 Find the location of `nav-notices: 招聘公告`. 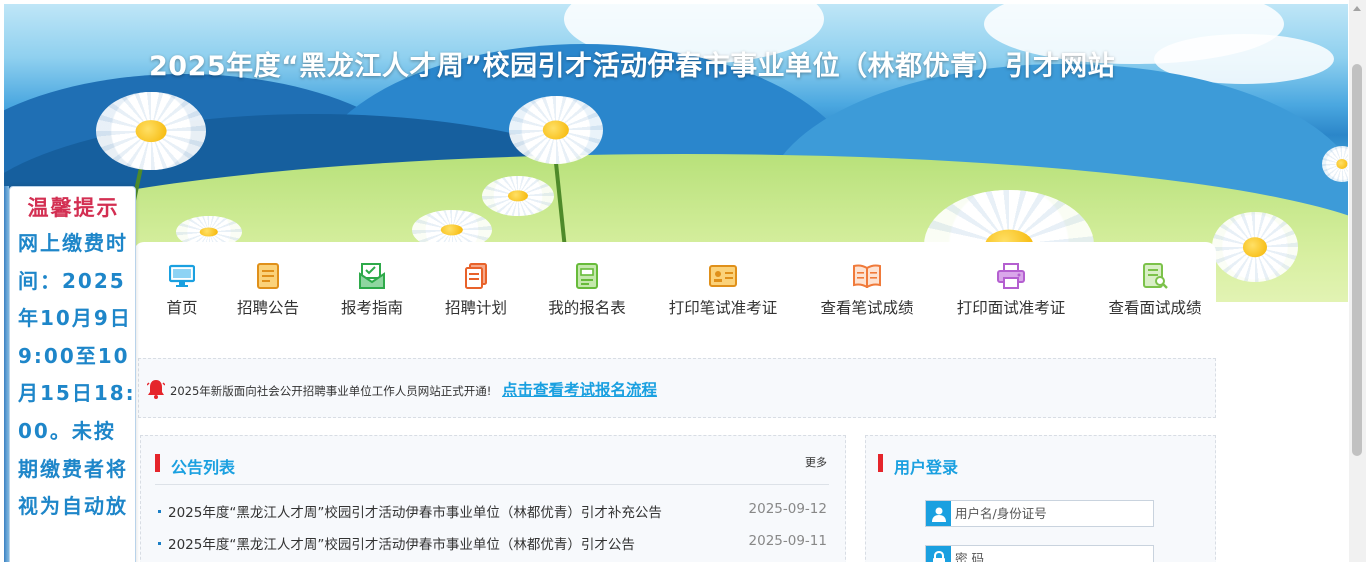

nav-notices: 招聘公告 is located at coordinates (268, 290).